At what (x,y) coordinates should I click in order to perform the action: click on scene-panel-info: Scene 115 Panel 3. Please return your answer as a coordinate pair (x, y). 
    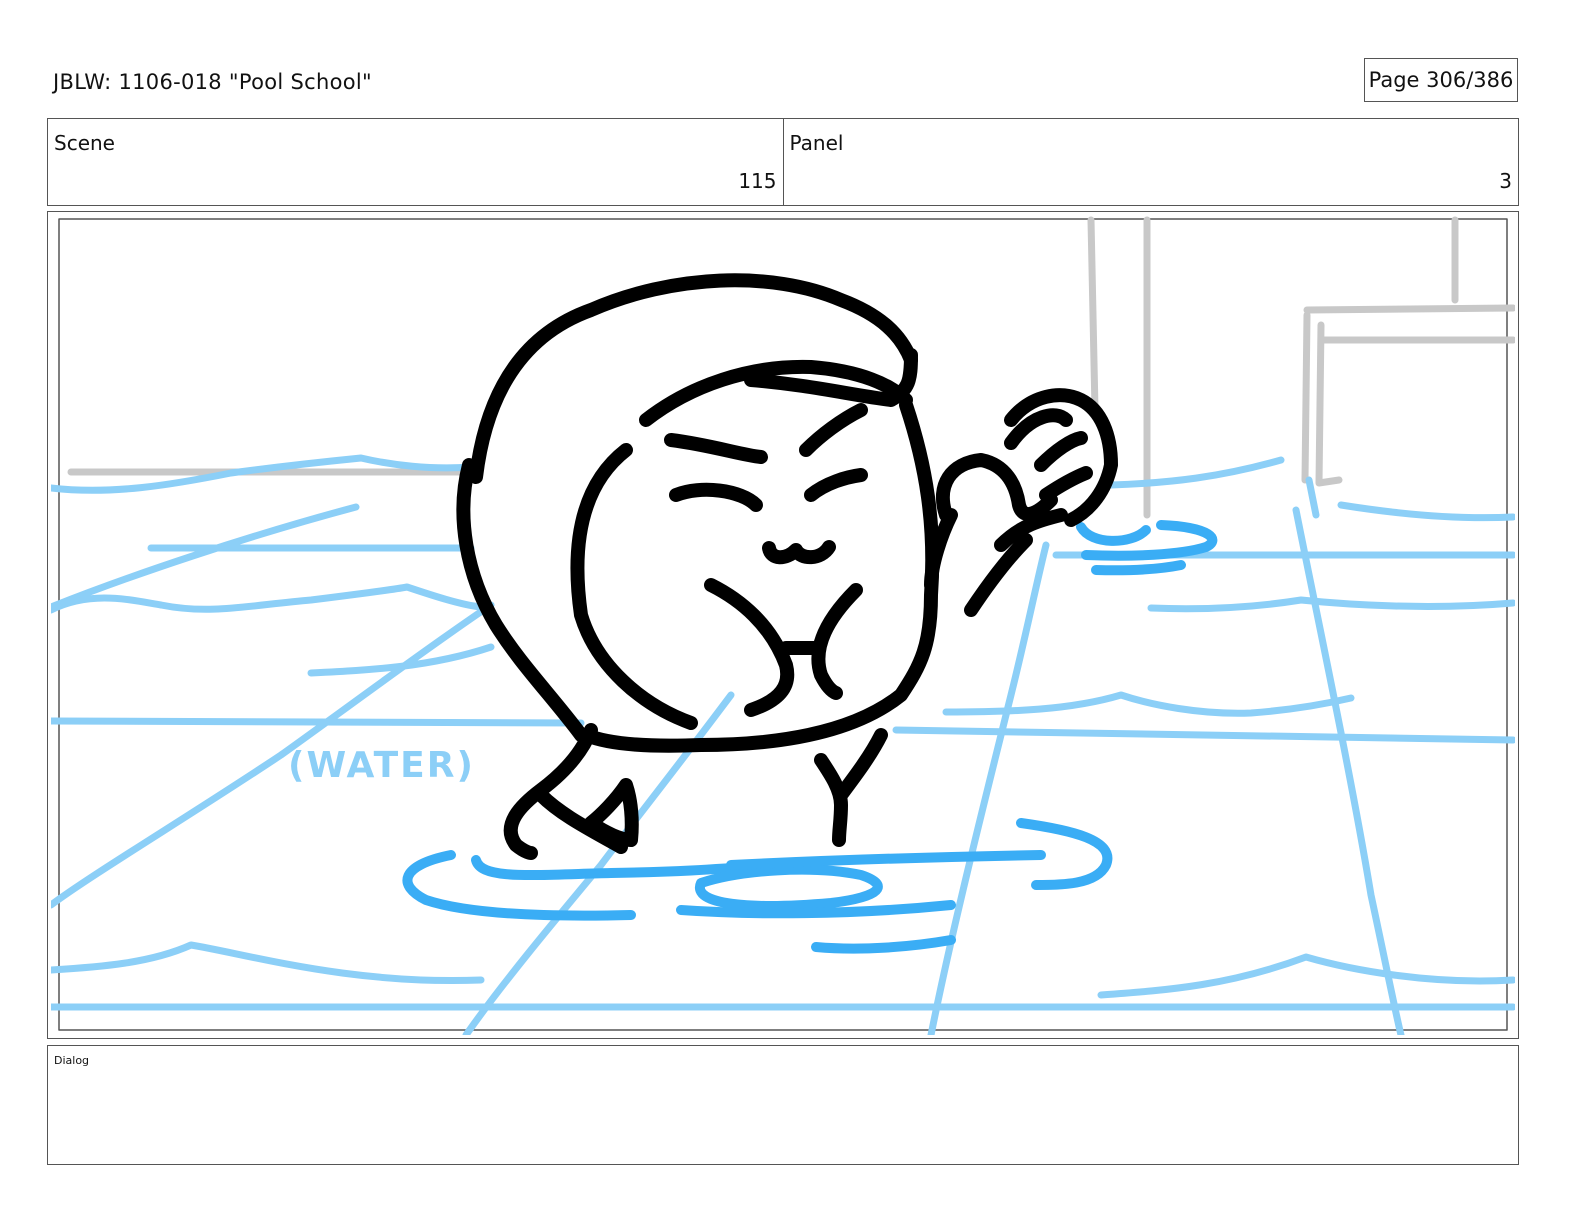
    Looking at the image, I should click on (783, 162).